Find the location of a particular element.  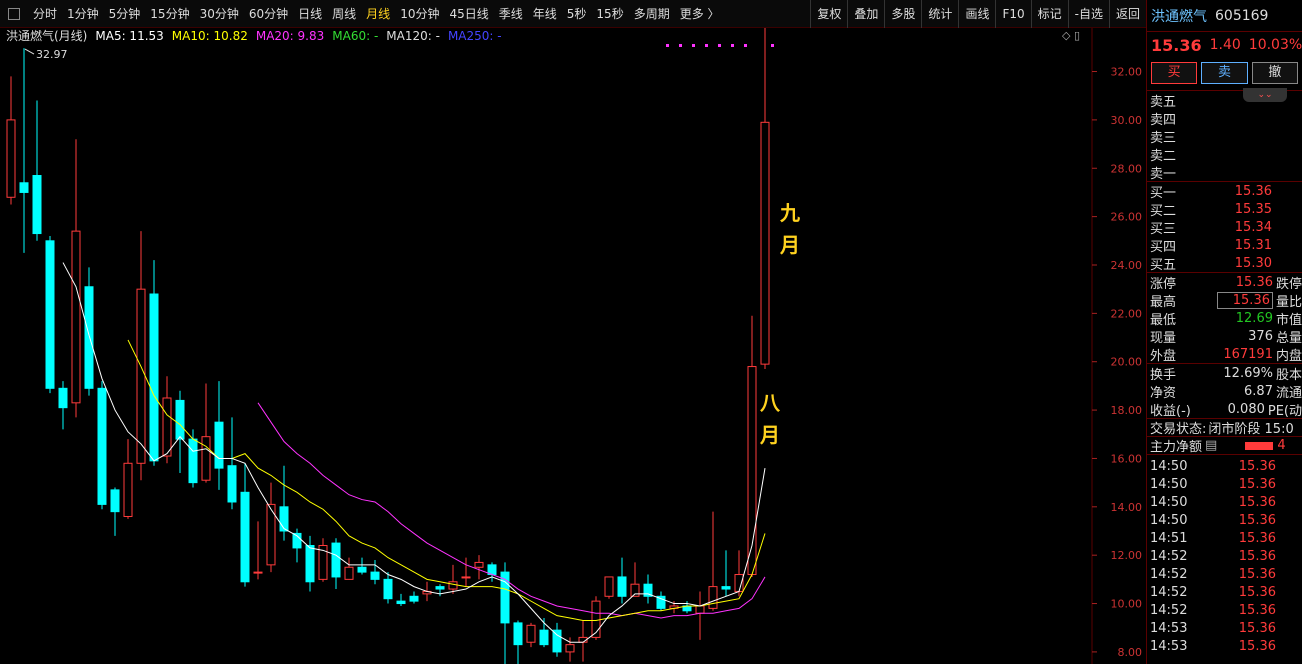

period-tab: 月线 is located at coordinates (378, 14).